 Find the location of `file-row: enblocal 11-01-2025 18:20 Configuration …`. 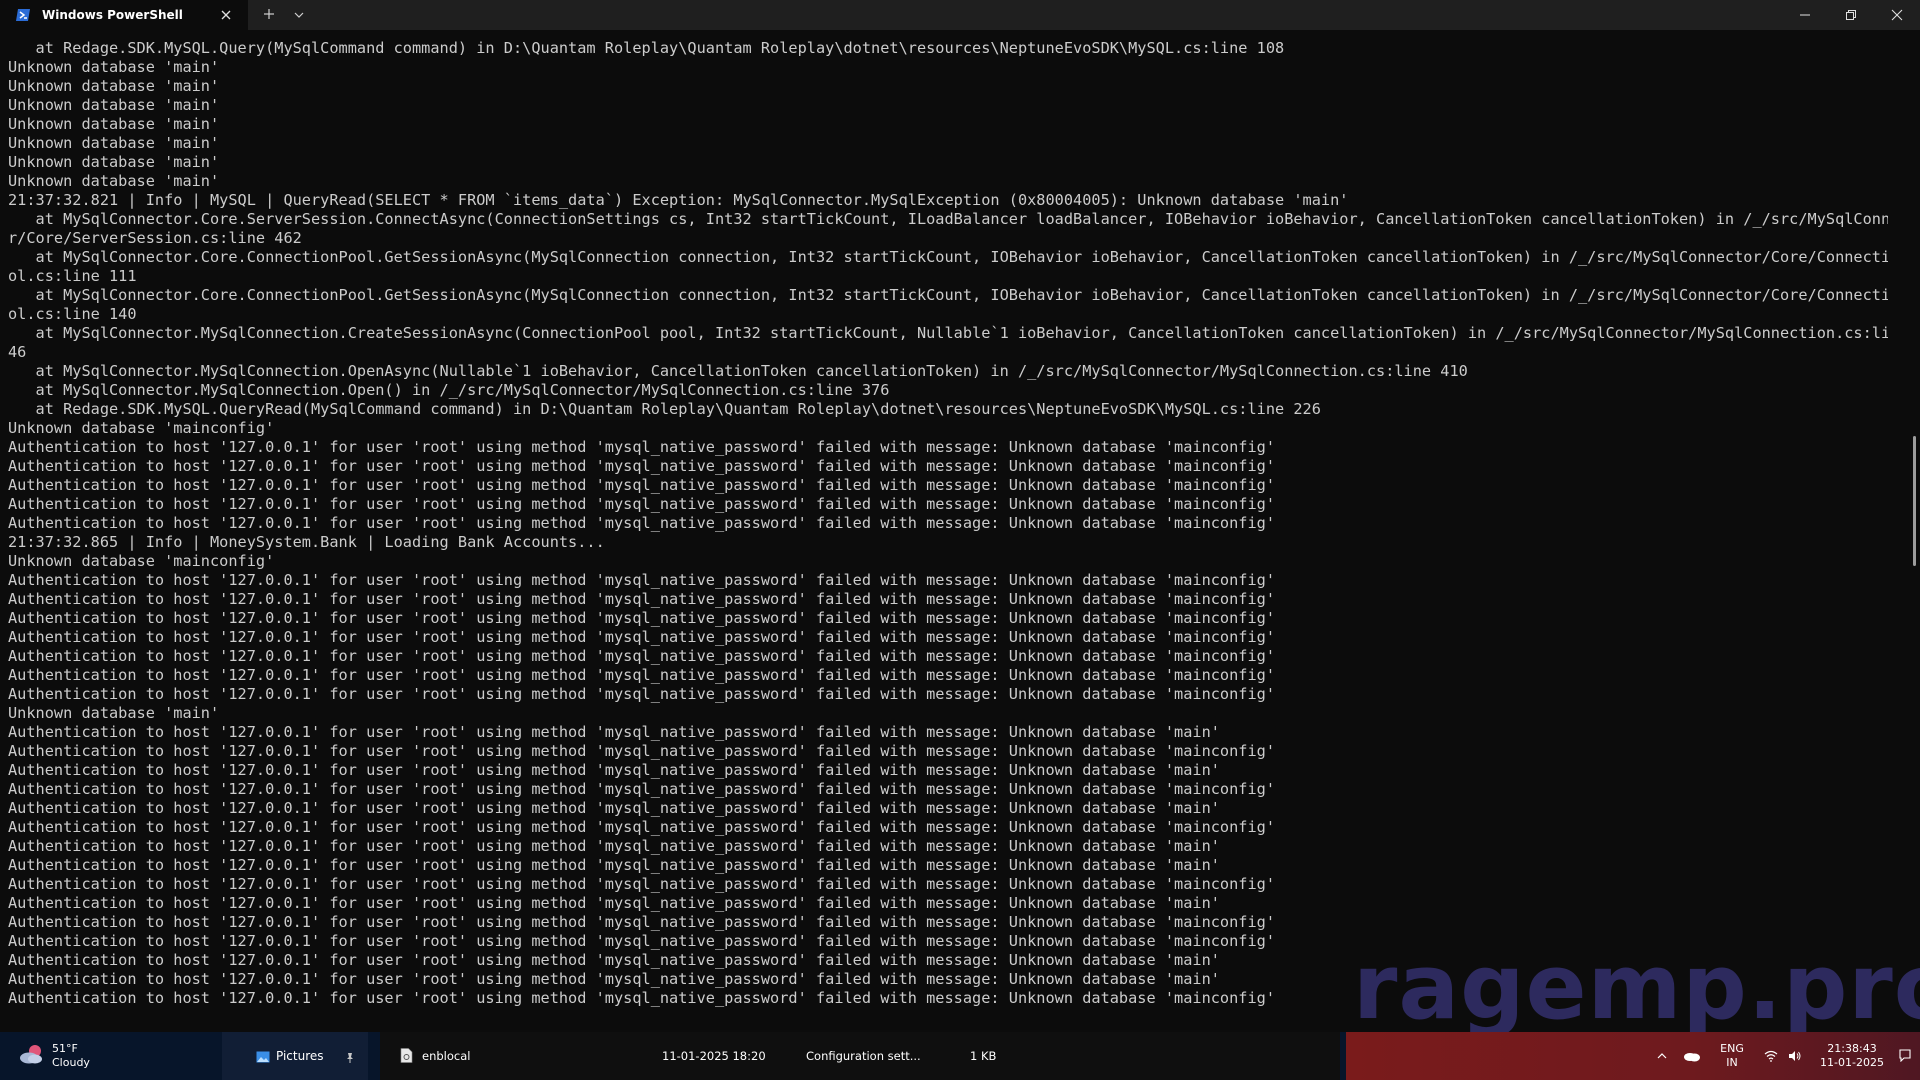

file-row: enblocal 11-01-2025 18:20 Configuration … is located at coordinates (870, 1056).